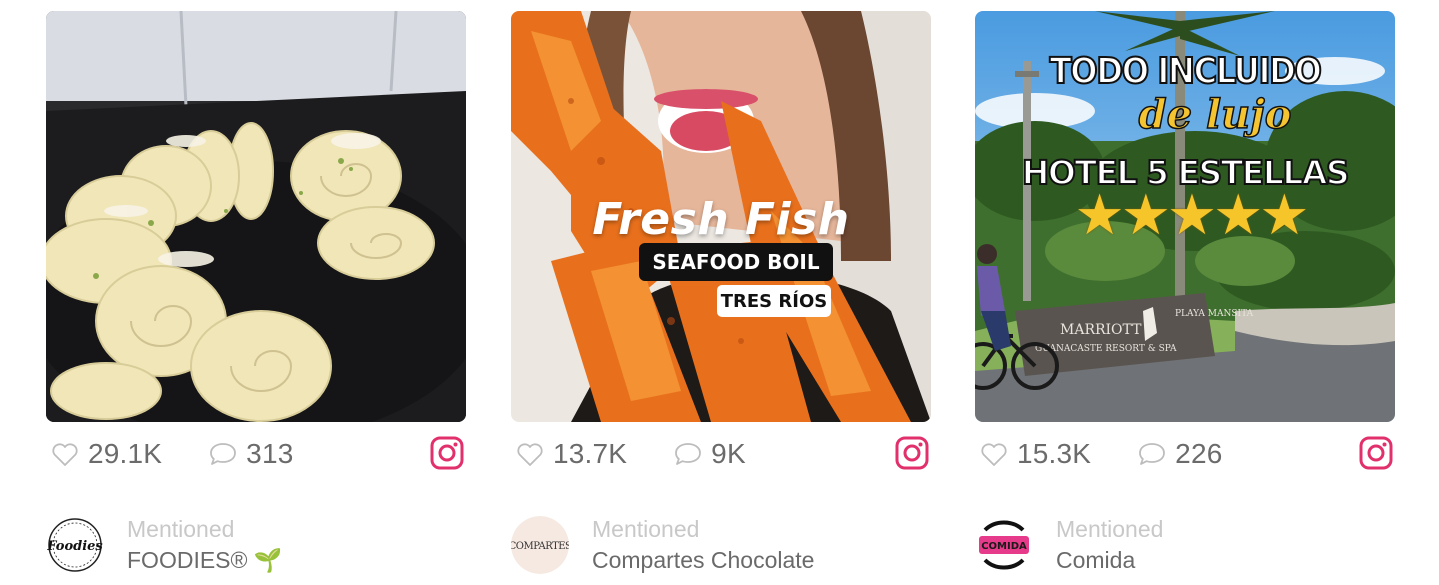 The height and width of the screenshot is (585, 1439). Describe the element at coordinates (703, 560) in the screenshot. I see `account-name: Compartes Chocolate` at that location.